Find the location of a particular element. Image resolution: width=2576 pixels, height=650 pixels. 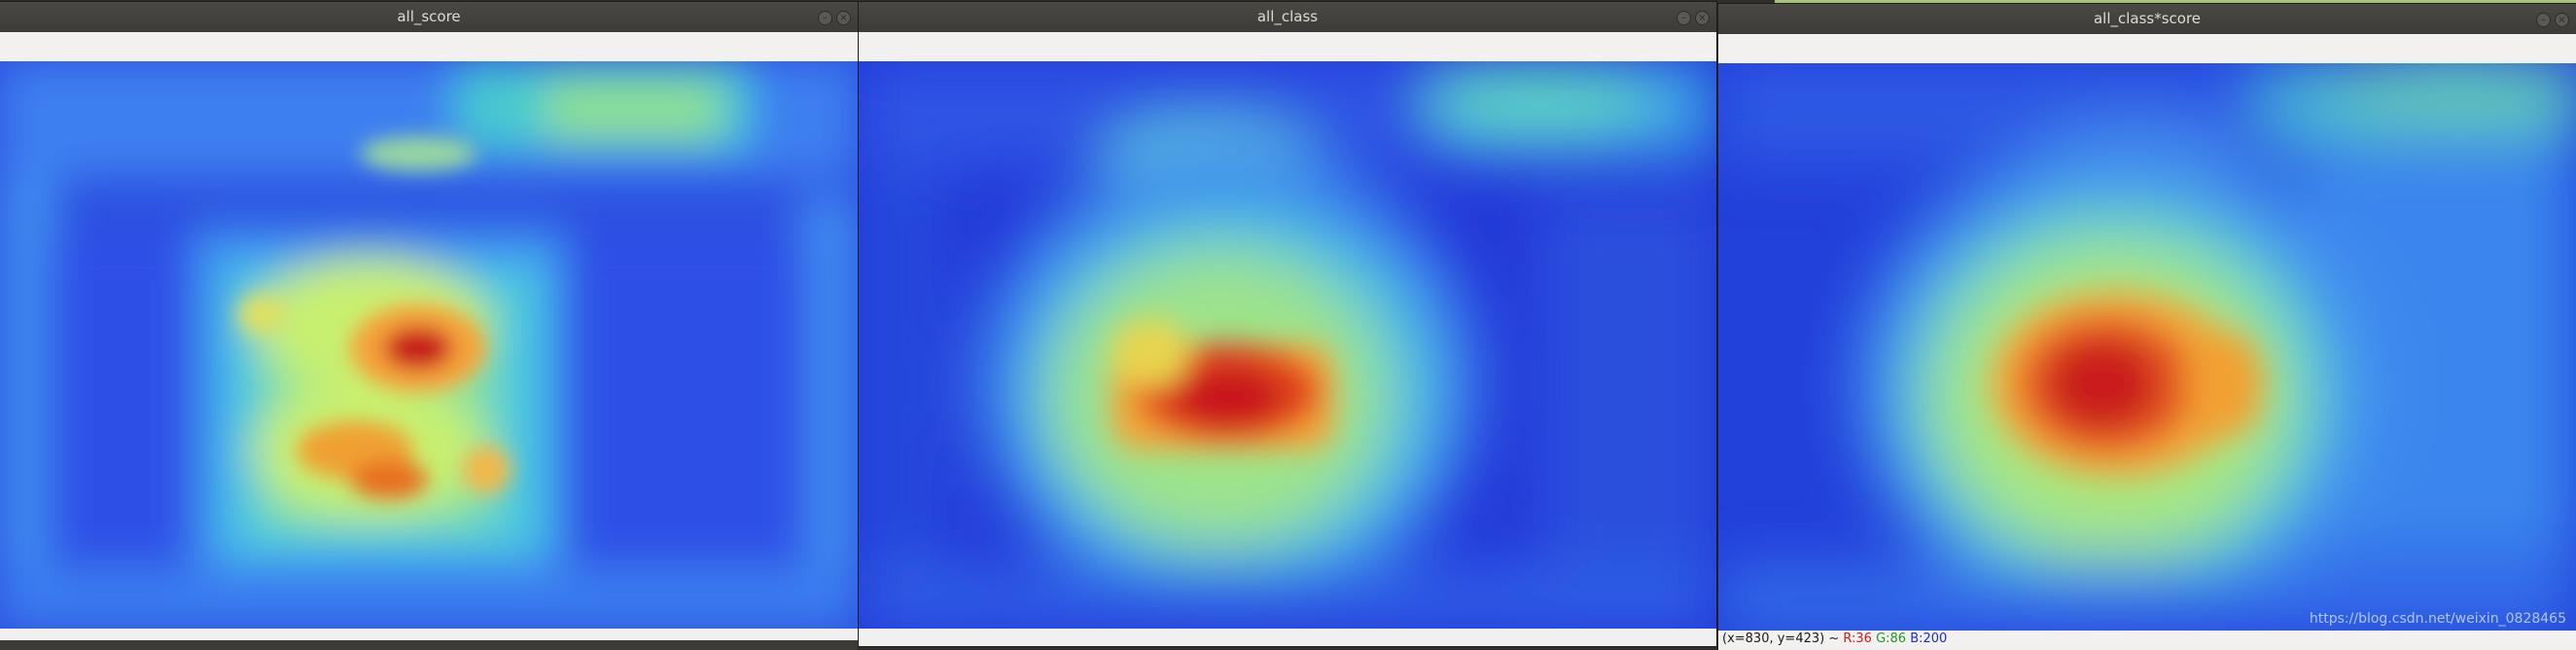

window-title: all_class*score is located at coordinates (2148, 18).